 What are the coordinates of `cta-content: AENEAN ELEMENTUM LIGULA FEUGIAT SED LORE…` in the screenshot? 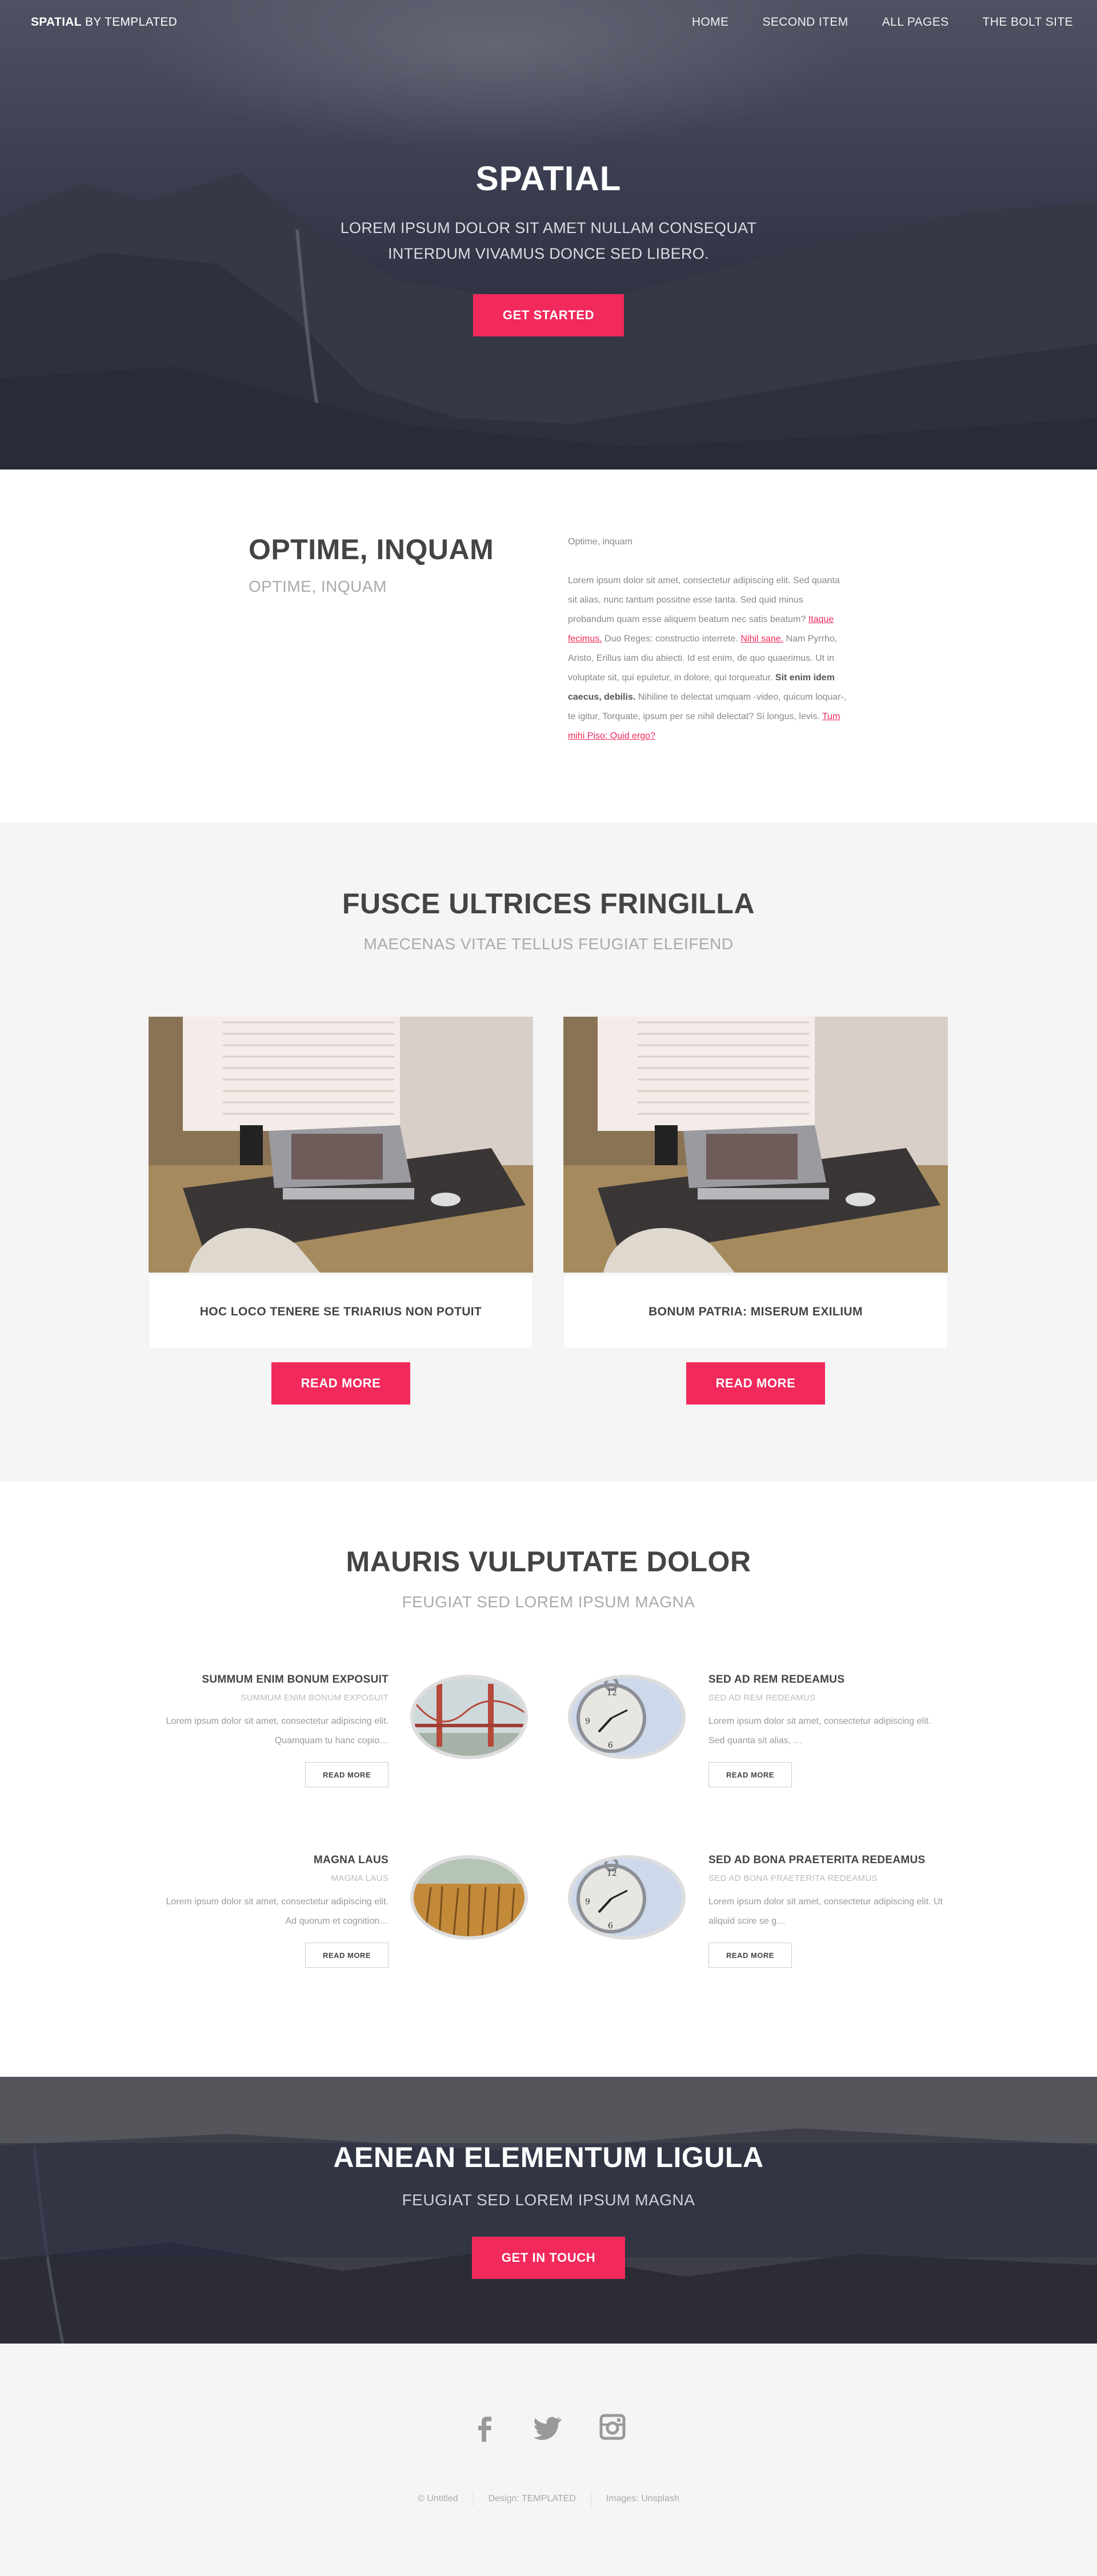 It's located at (548, 2210).